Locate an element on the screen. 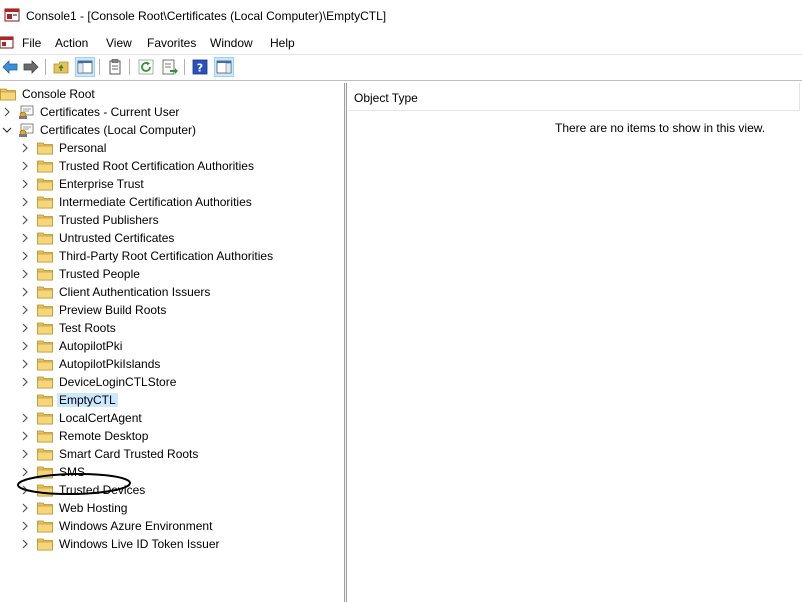 Image resolution: width=802 pixels, height=602 pixels. tree-item-label: Trusted Devices is located at coordinates (102, 490).